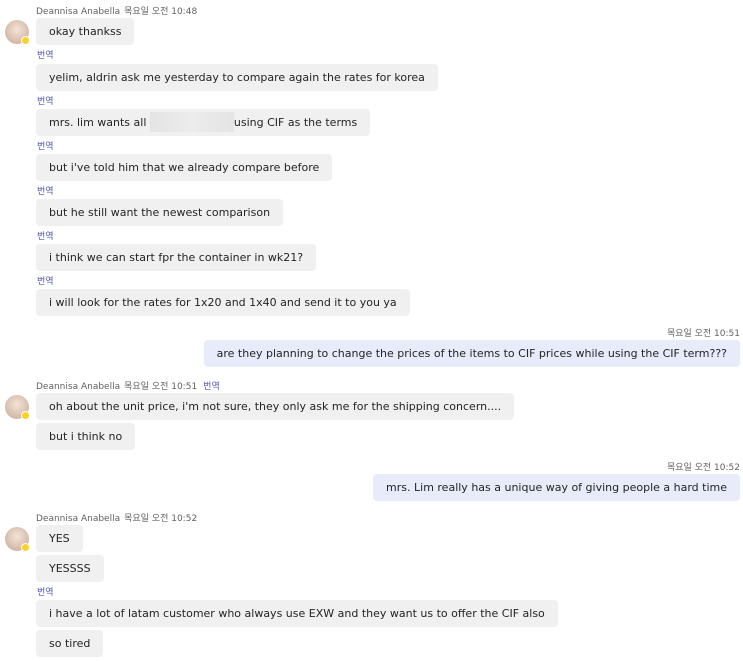 Image resolution: width=743 pixels, height=661 pixels. I want to click on sender-header: Deannisa Anabella 목요일 오전 10:48, so click(116, 10).